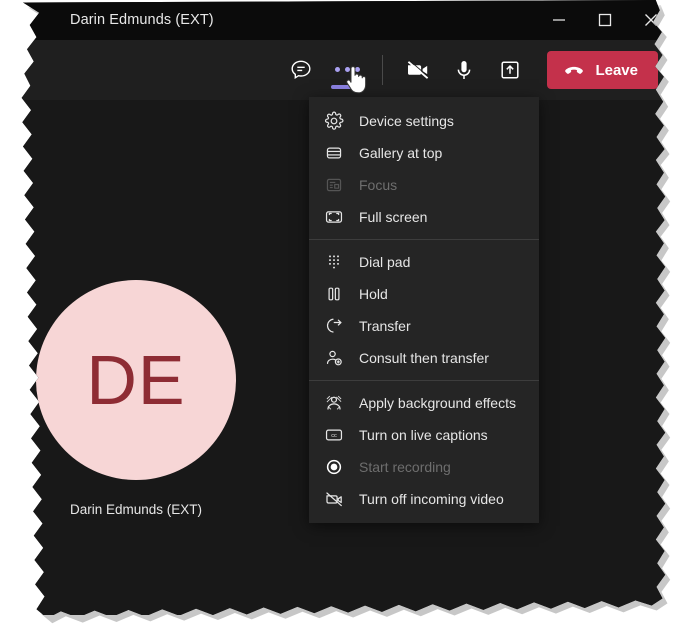  What do you see at coordinates (393, 217) in the screenshot?
I see `menu-item-label: Full screen` at bounding box center [393, 217].